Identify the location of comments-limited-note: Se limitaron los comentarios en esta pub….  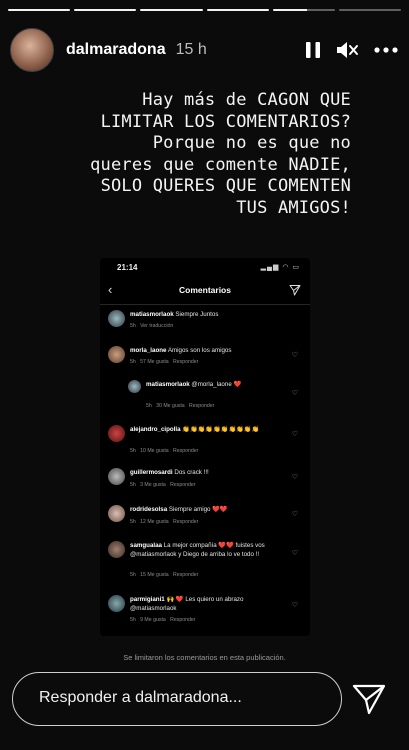
(204, 657).